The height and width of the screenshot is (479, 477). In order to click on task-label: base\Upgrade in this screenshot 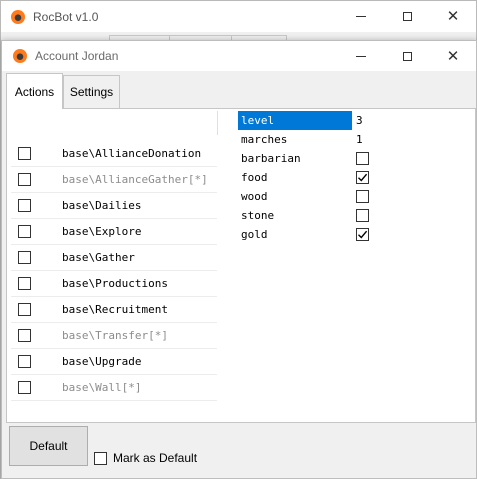, I will do `click(102, 361)`.